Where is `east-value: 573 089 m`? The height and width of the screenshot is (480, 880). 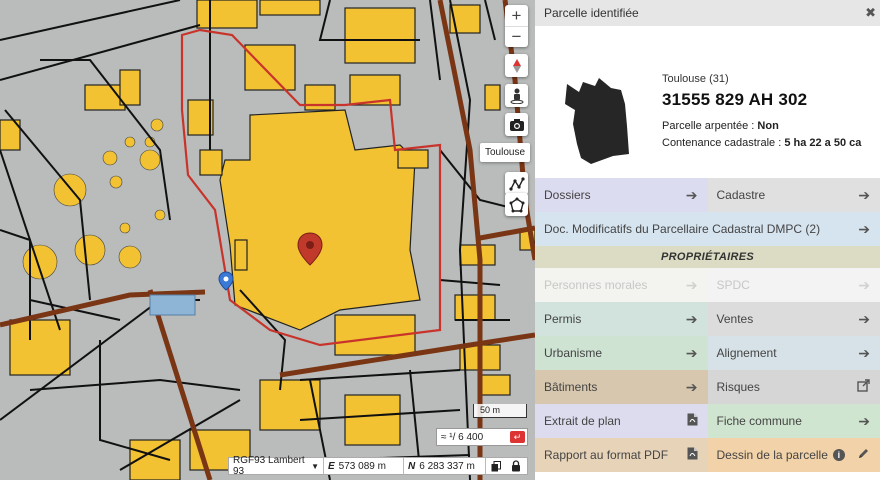 east-value: 573 089 m is located at coordinates (362, 466).